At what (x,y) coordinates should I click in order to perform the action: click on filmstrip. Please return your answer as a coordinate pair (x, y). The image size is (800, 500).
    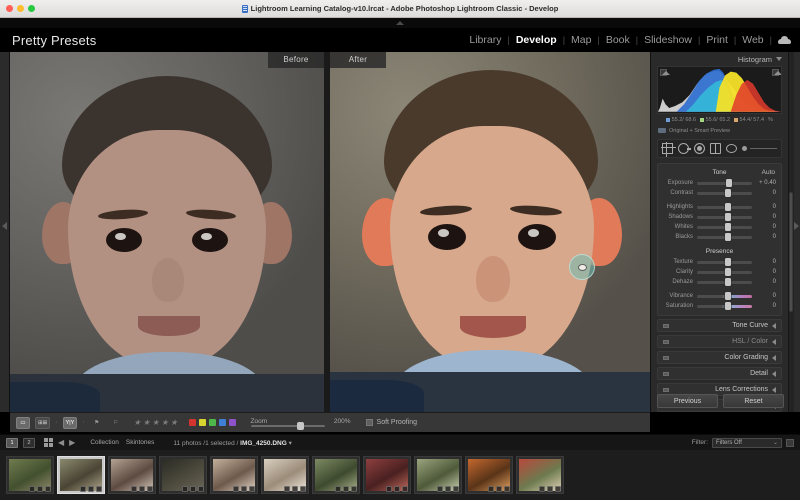
    Looking at the image, I should click on (400, 475).